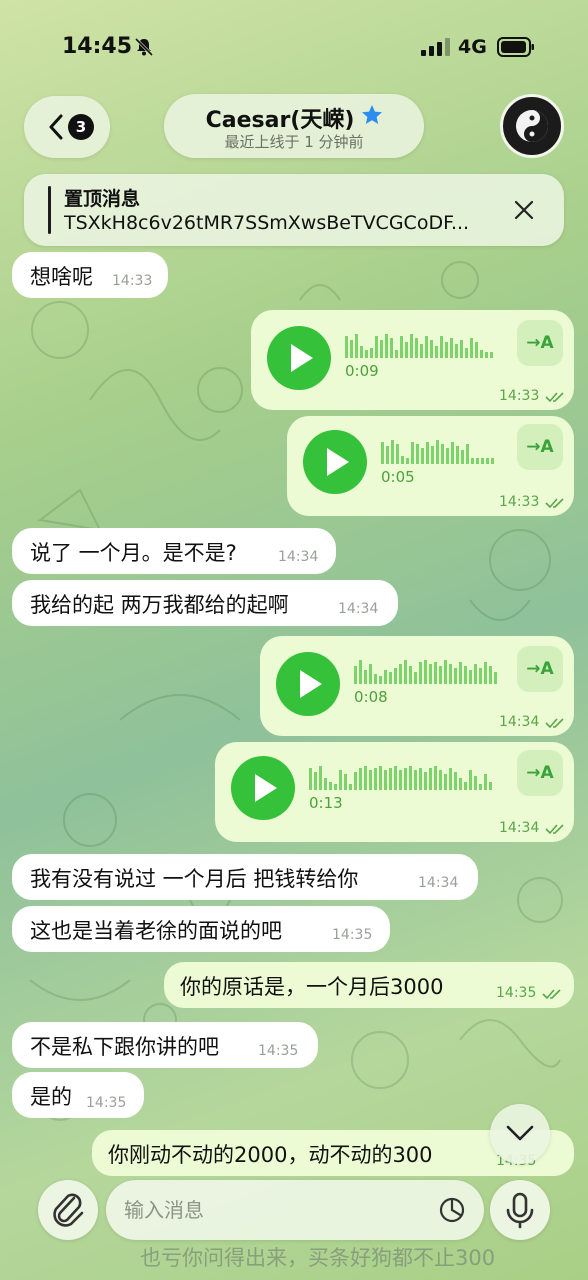 This screenshot has height=1280, width=588. I want to click on microphone-icon, so click(520, 1210).